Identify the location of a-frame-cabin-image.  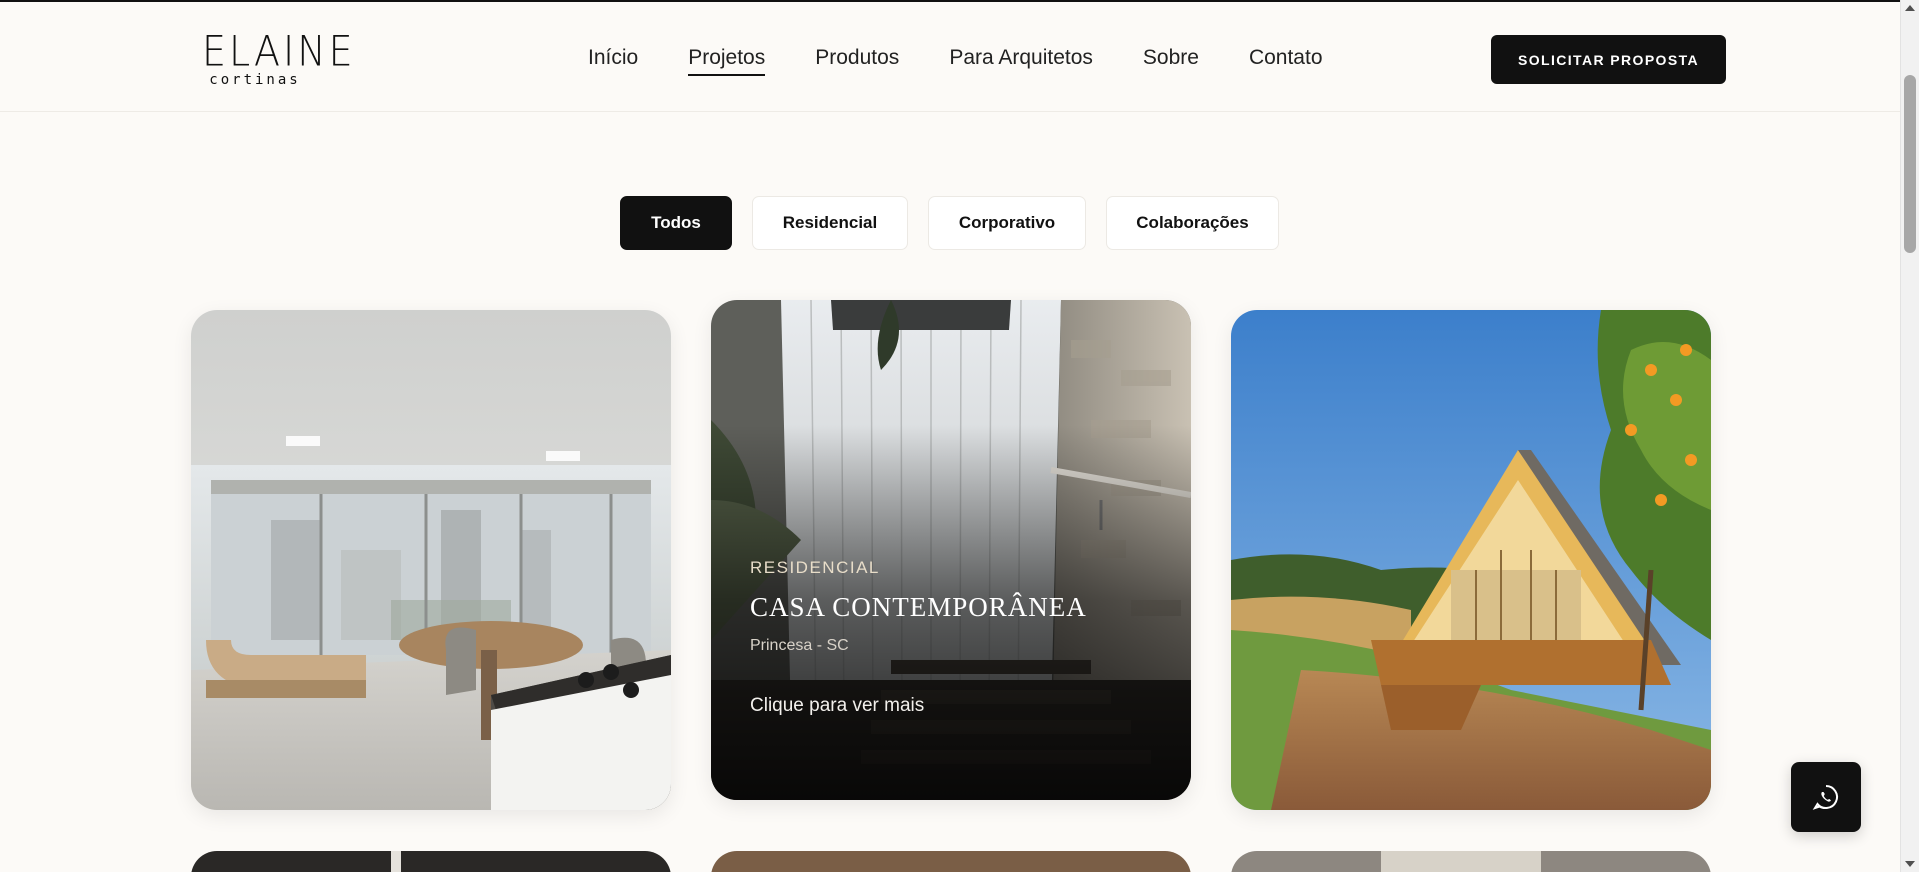
(1471, 560).